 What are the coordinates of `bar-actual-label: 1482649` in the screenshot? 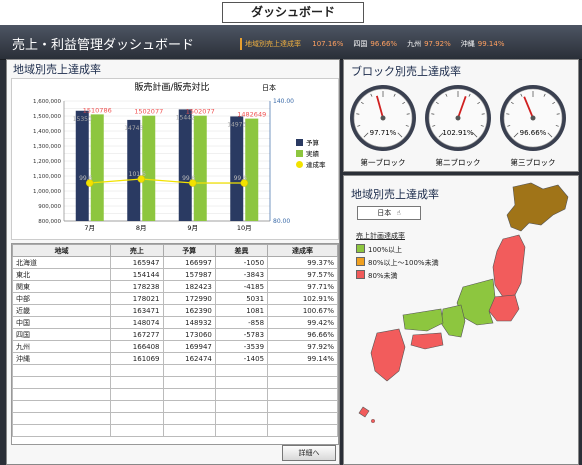 It's located at (251, 115).